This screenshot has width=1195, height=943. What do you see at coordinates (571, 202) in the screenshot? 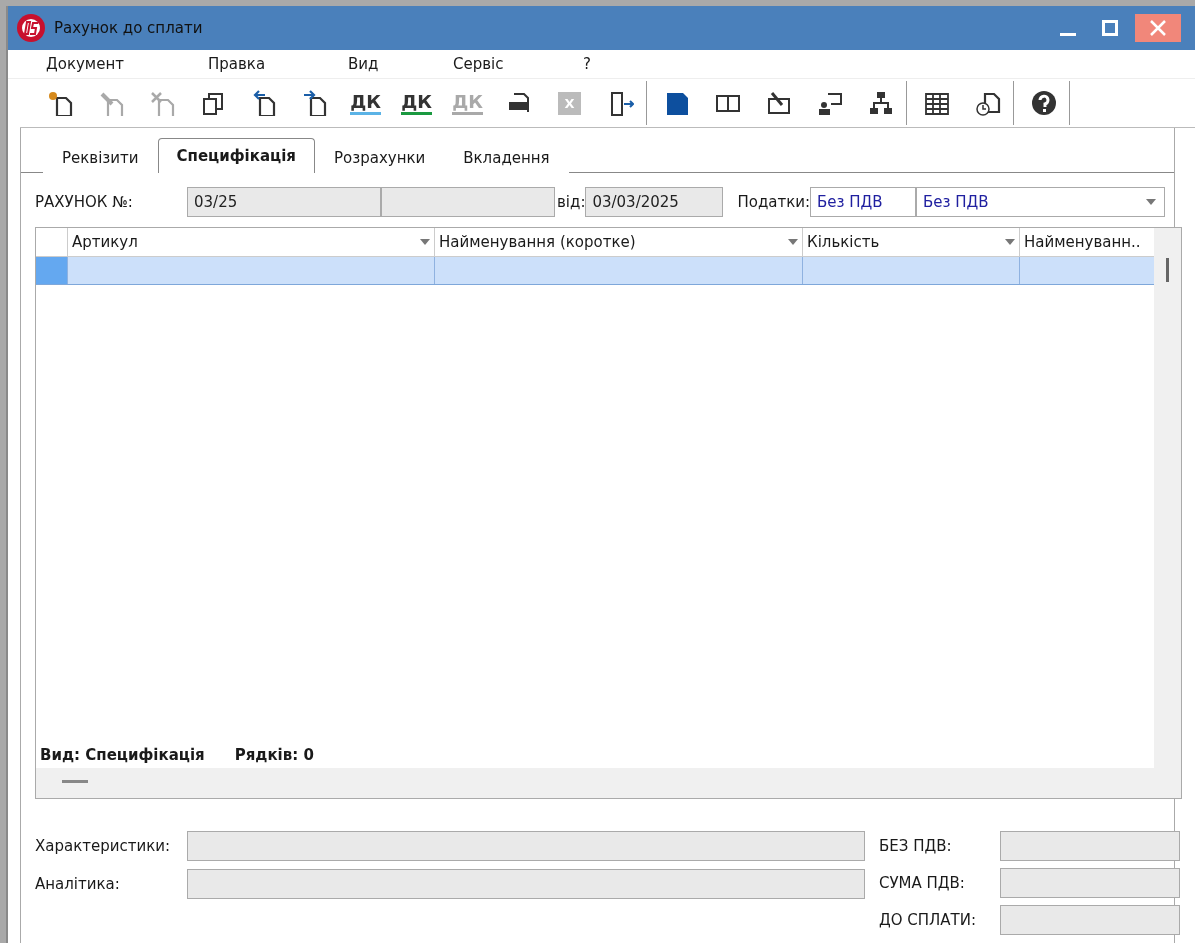
I see `field-label: від:` at bounding box center [571, 202].